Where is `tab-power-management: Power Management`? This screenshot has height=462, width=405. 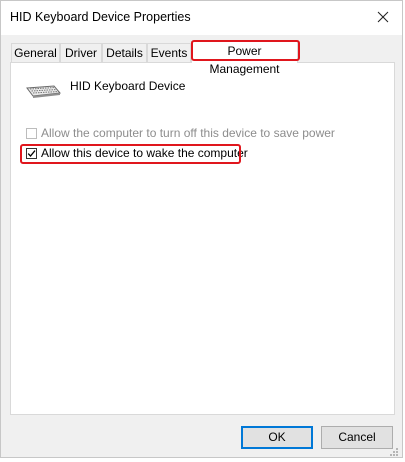 tab-power-management: Power Management is located at coordinates (244, 58).